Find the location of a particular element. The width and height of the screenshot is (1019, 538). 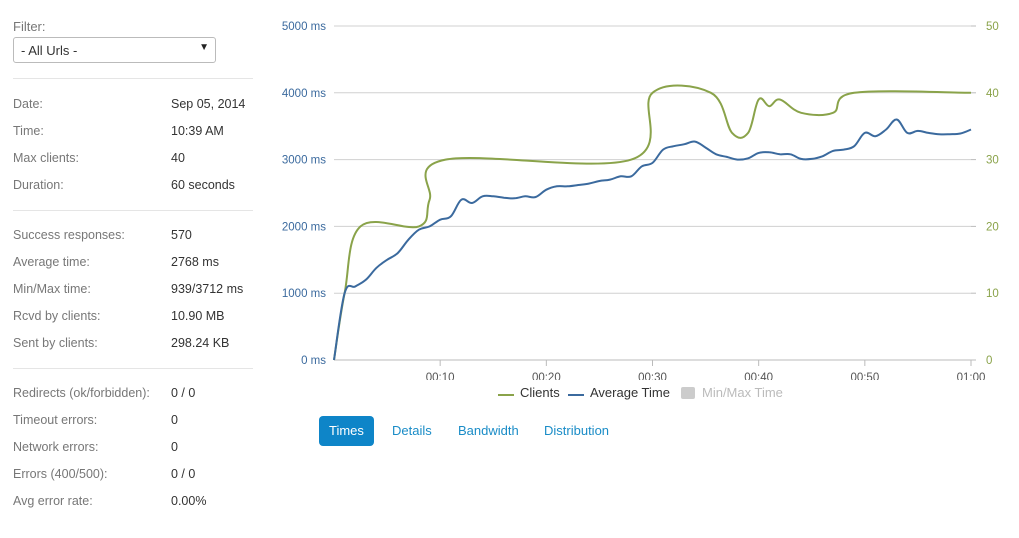

legend-clients-swatch is located at coordinates (506, 395).